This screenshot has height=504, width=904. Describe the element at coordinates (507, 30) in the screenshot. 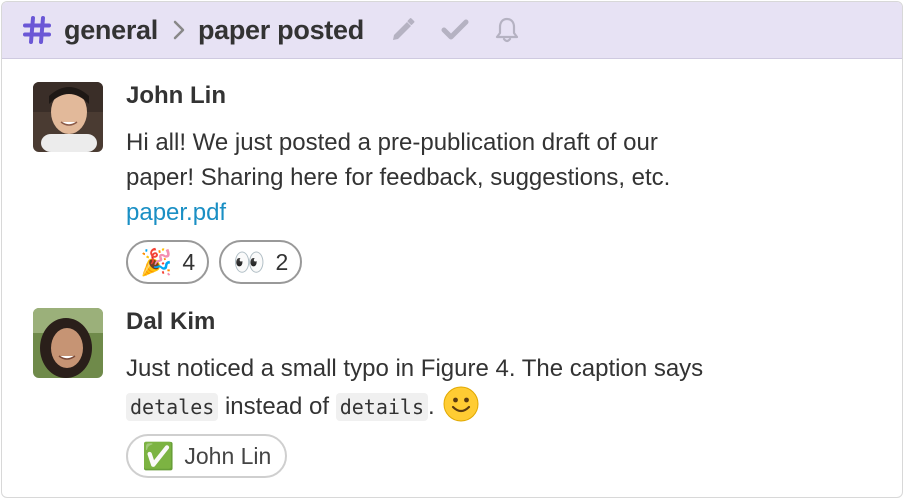

I see `bell-icon` at that location.